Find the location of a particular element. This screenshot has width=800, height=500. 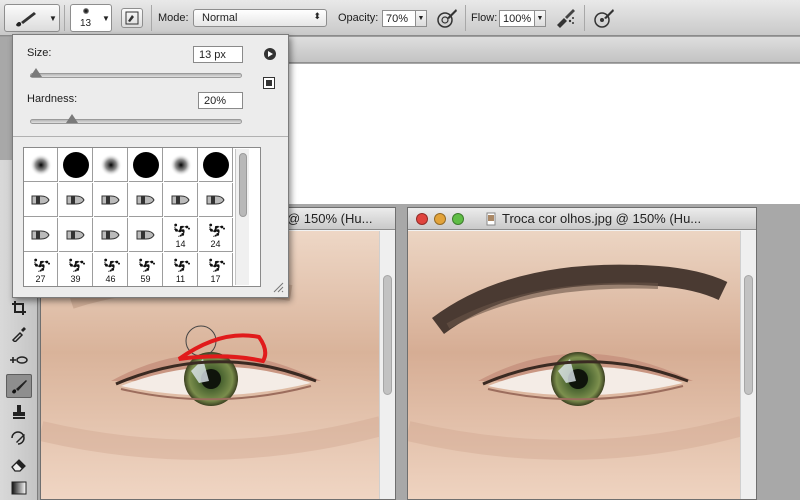

crop-icon is located at coordinates (19, 308).